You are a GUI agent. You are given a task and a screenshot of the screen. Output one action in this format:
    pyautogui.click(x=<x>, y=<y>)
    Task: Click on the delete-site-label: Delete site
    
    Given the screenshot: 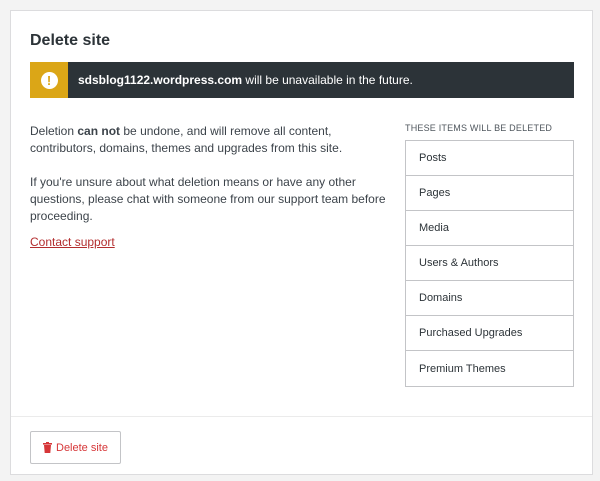 What is the action you would take?
    pyautogui.click(x=82, y=447)
    